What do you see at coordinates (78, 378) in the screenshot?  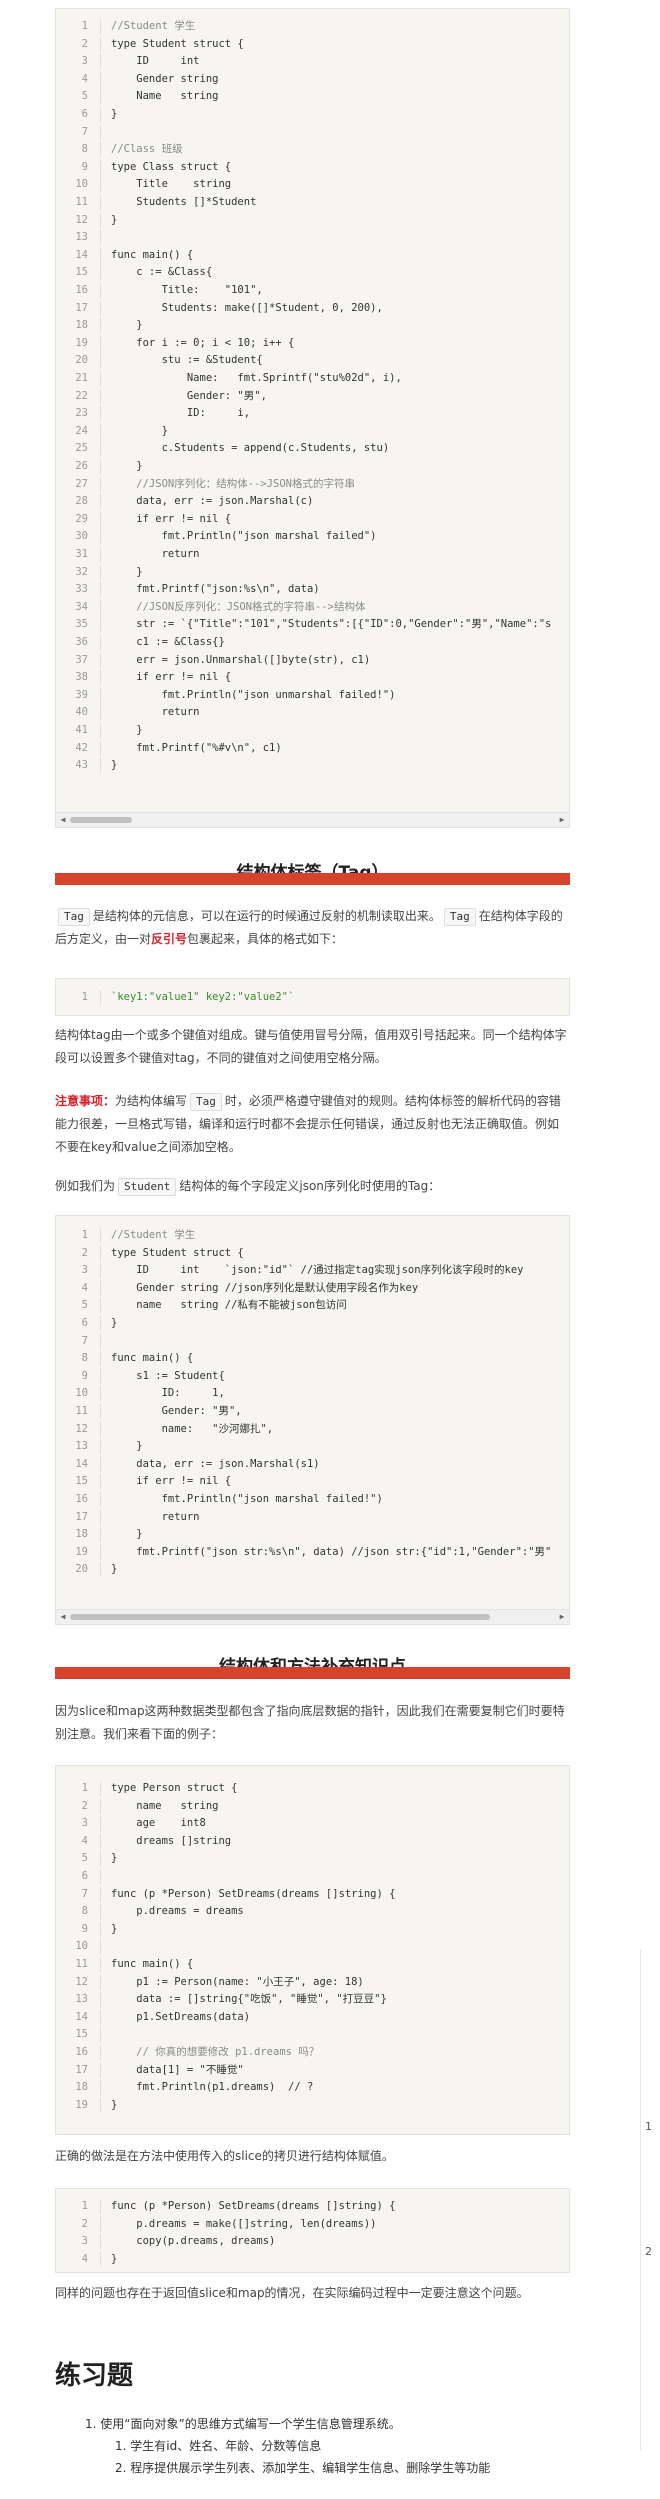 I see `line-number: 21` at bounding box center [78, 378].